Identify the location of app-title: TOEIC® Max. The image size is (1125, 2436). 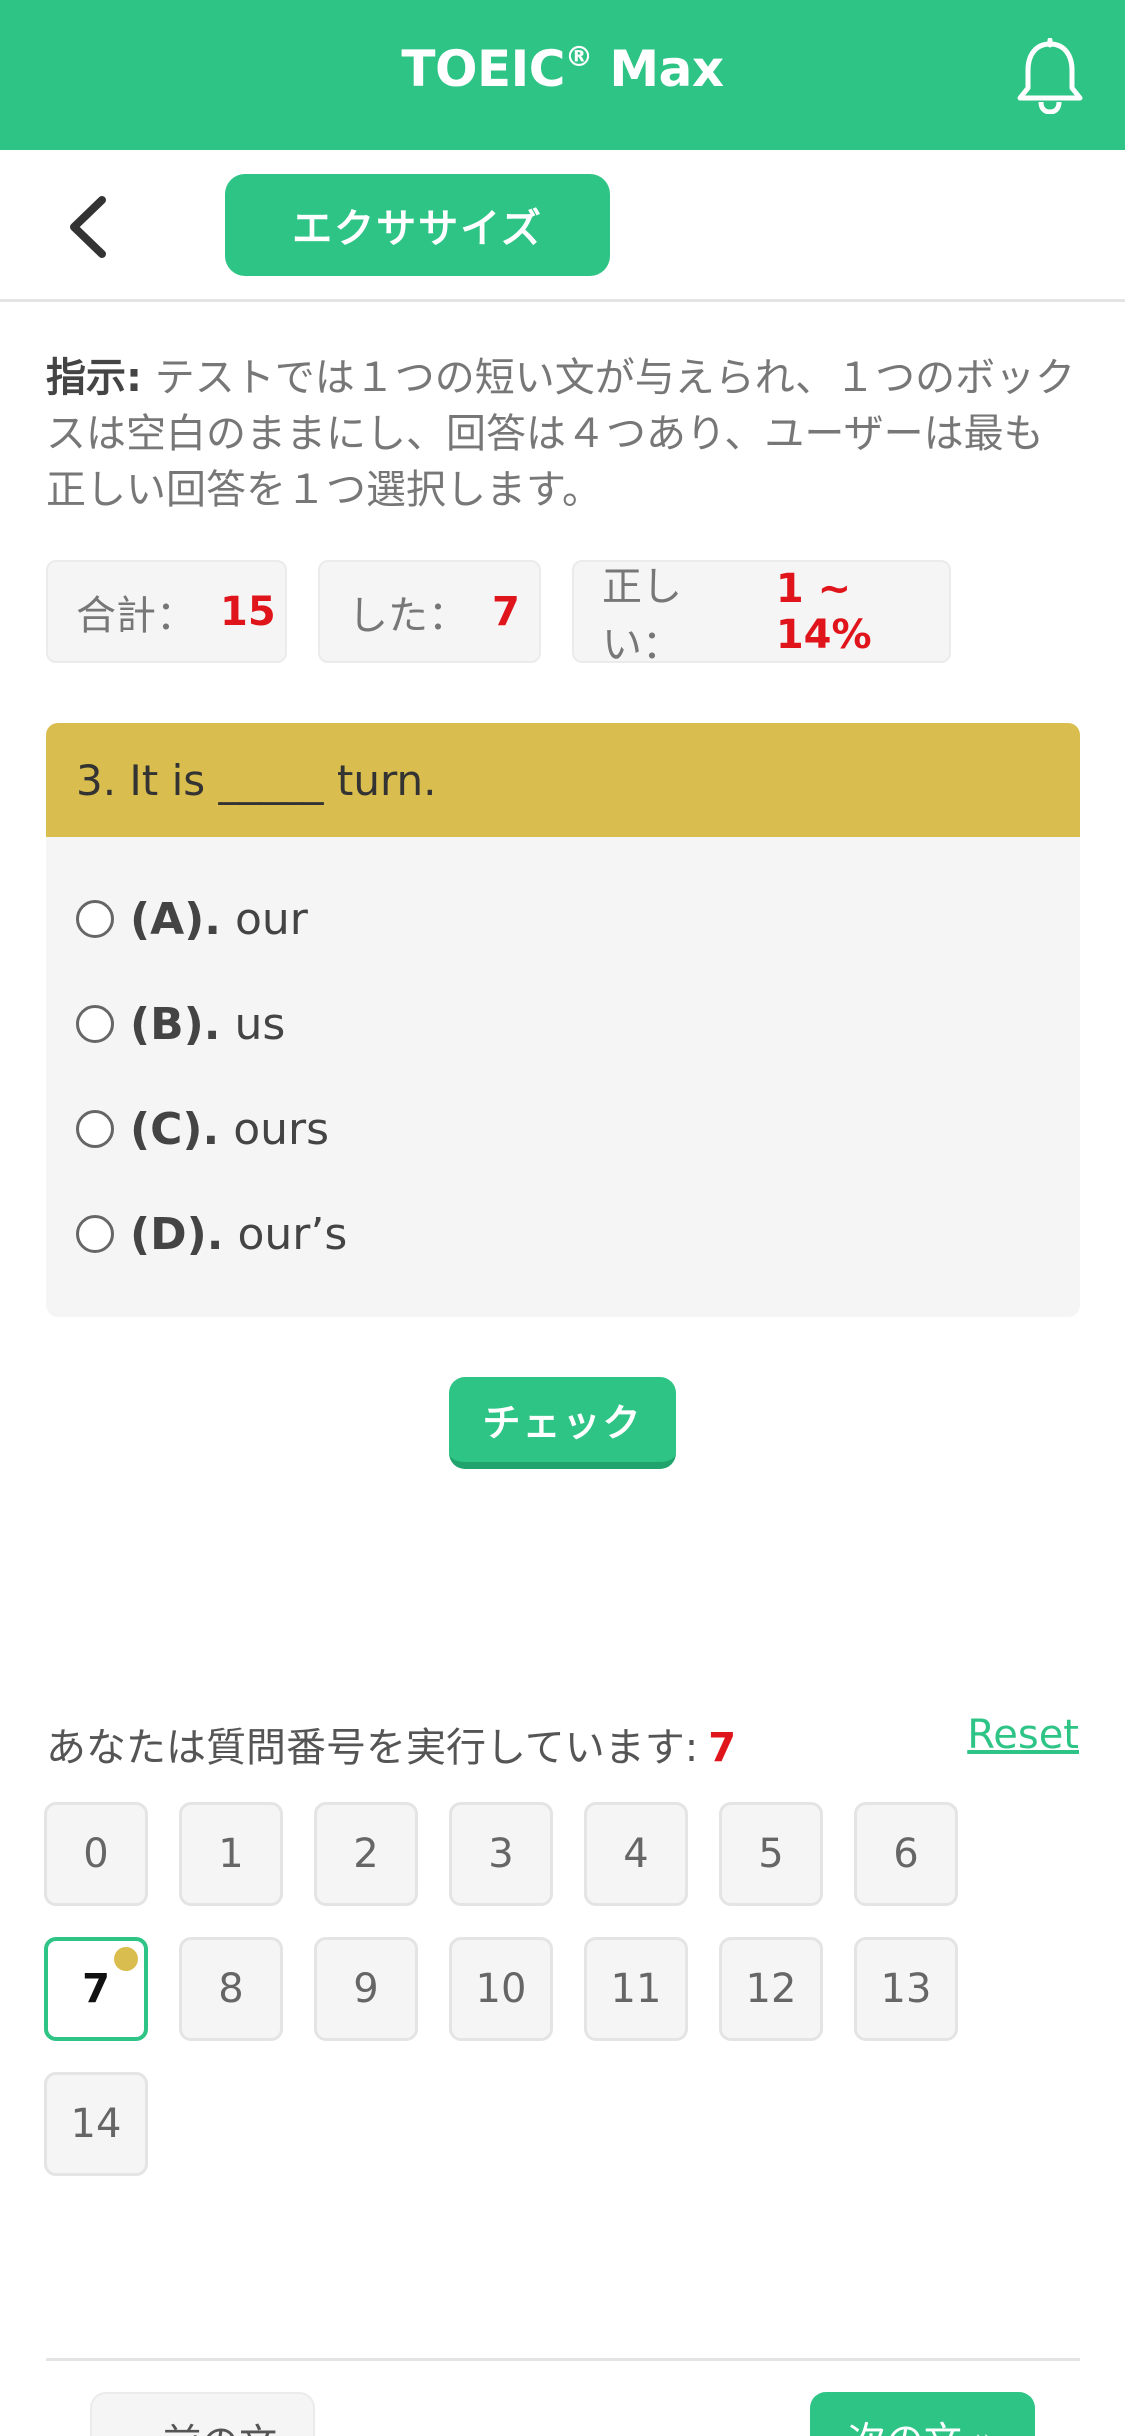
(562, 69).